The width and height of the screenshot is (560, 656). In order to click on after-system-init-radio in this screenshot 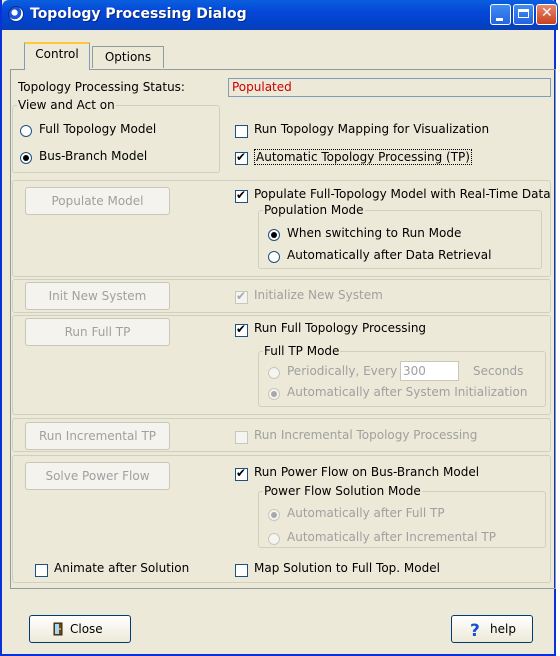, I will do `click(274, 394)`.